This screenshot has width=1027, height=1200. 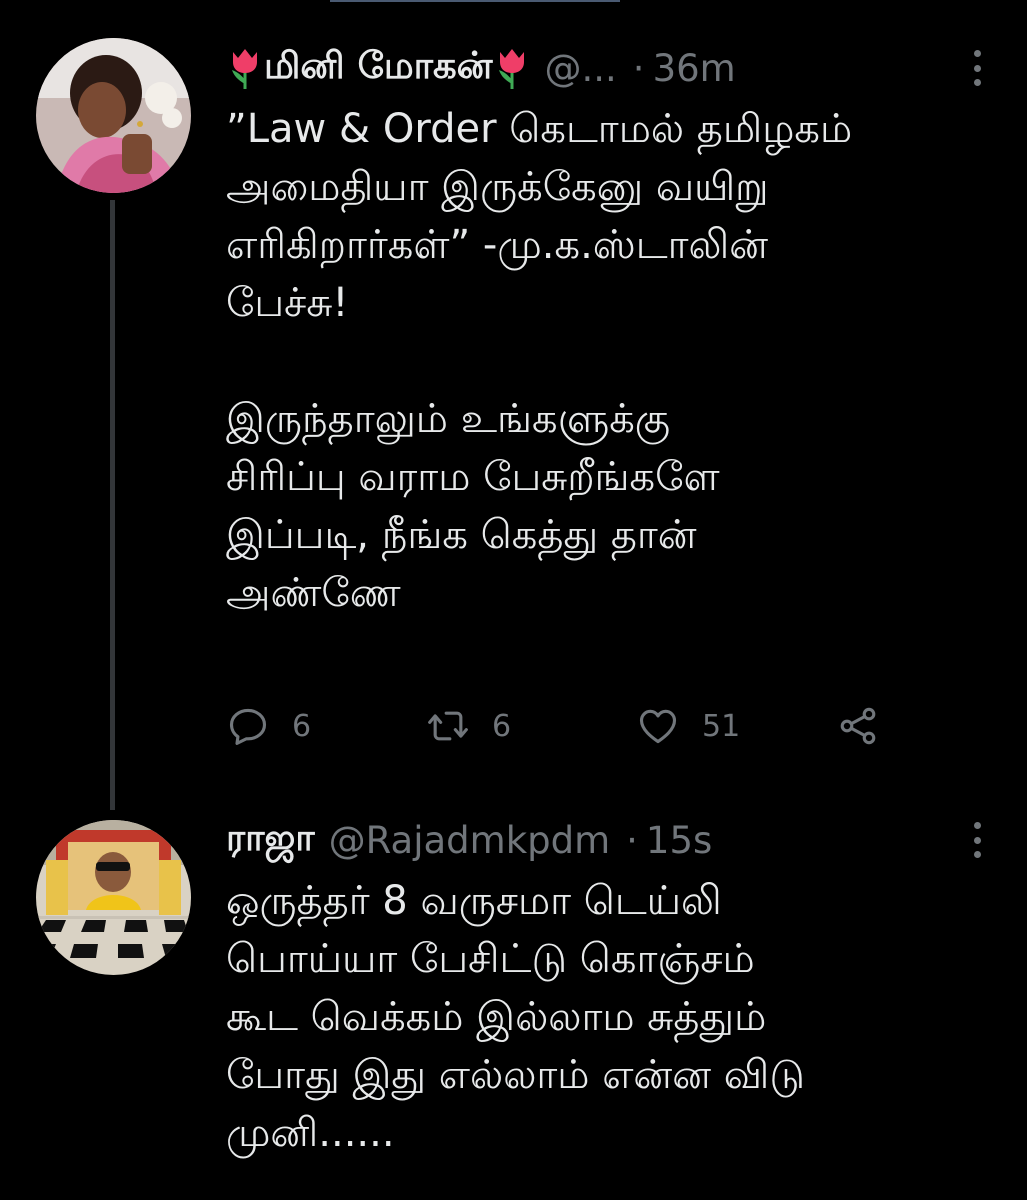 What do you see at coordinates (502, 726) in the screenshot?
I see `retweet-count: 6` at bounding box center [502, 726].